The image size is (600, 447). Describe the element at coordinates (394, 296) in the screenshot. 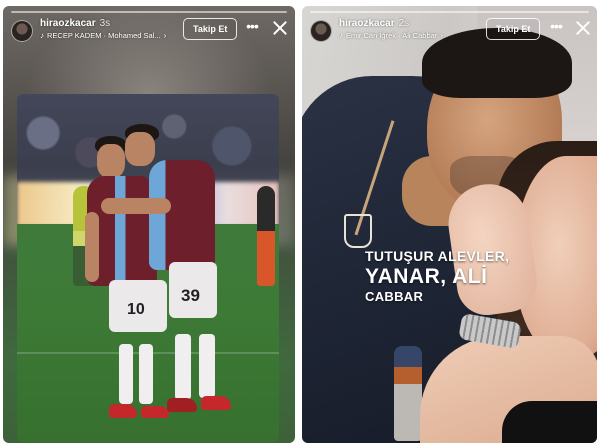

I see `caption-line-3: CABBAR` at that location.